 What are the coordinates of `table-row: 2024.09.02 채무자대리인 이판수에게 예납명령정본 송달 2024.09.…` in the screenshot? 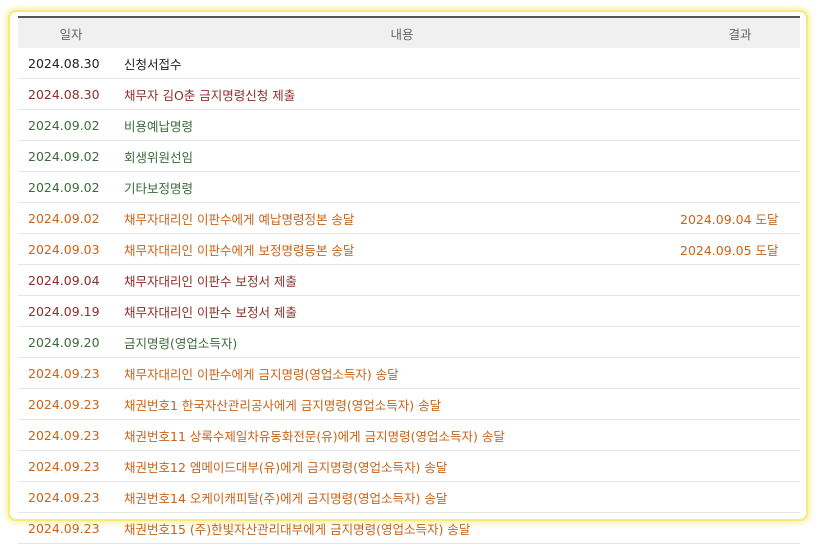 It's located at (409, 218).